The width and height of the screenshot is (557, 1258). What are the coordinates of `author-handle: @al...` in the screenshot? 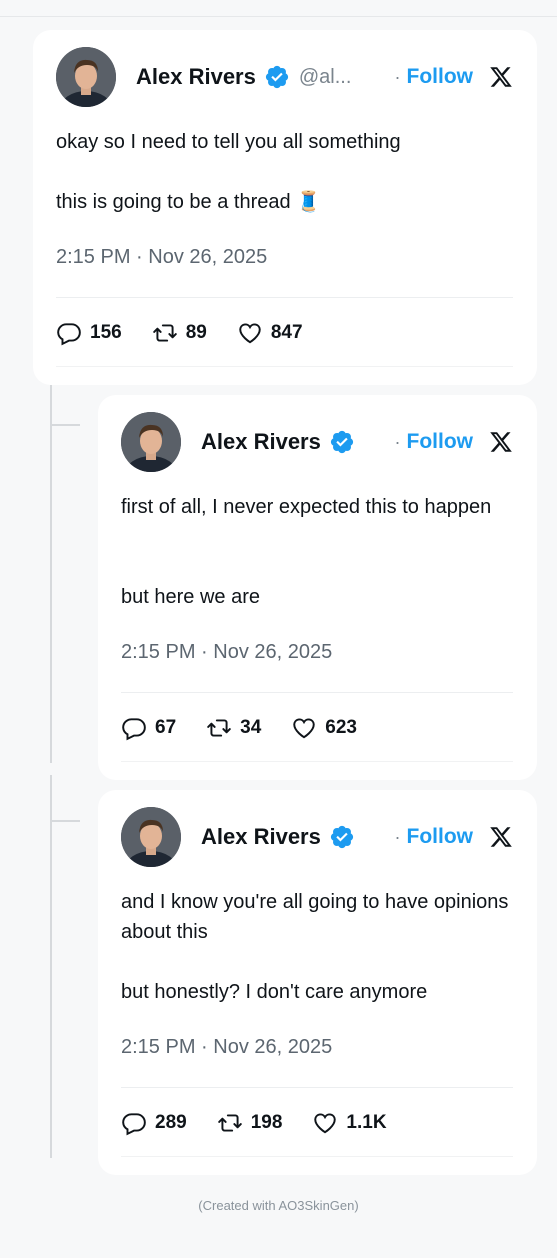 It's located at (325, 77).